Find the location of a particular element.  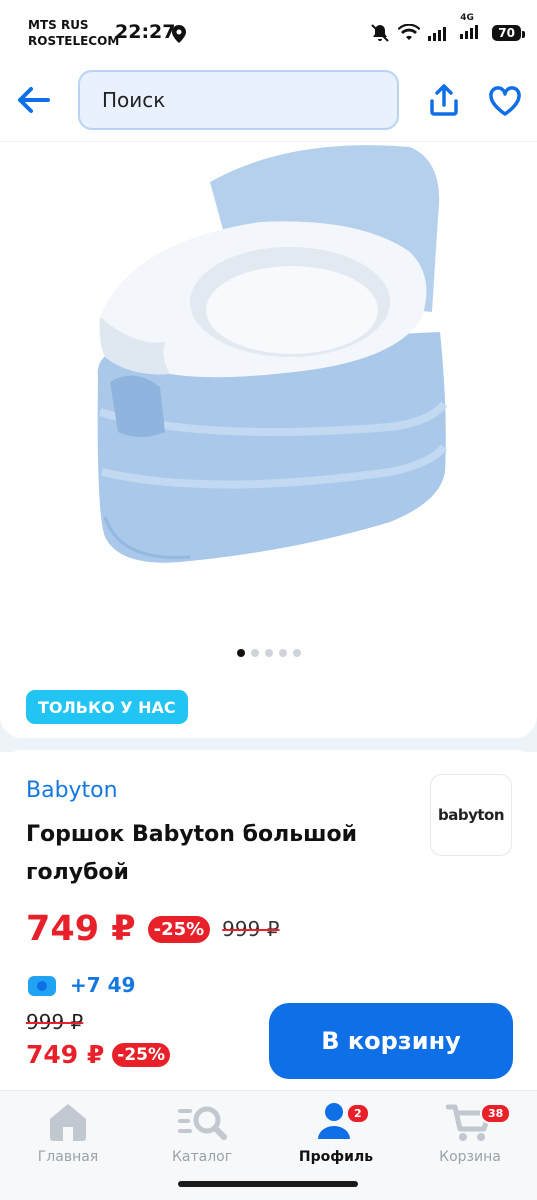

status-time: 22:27 is located at coordinates (145, 32).